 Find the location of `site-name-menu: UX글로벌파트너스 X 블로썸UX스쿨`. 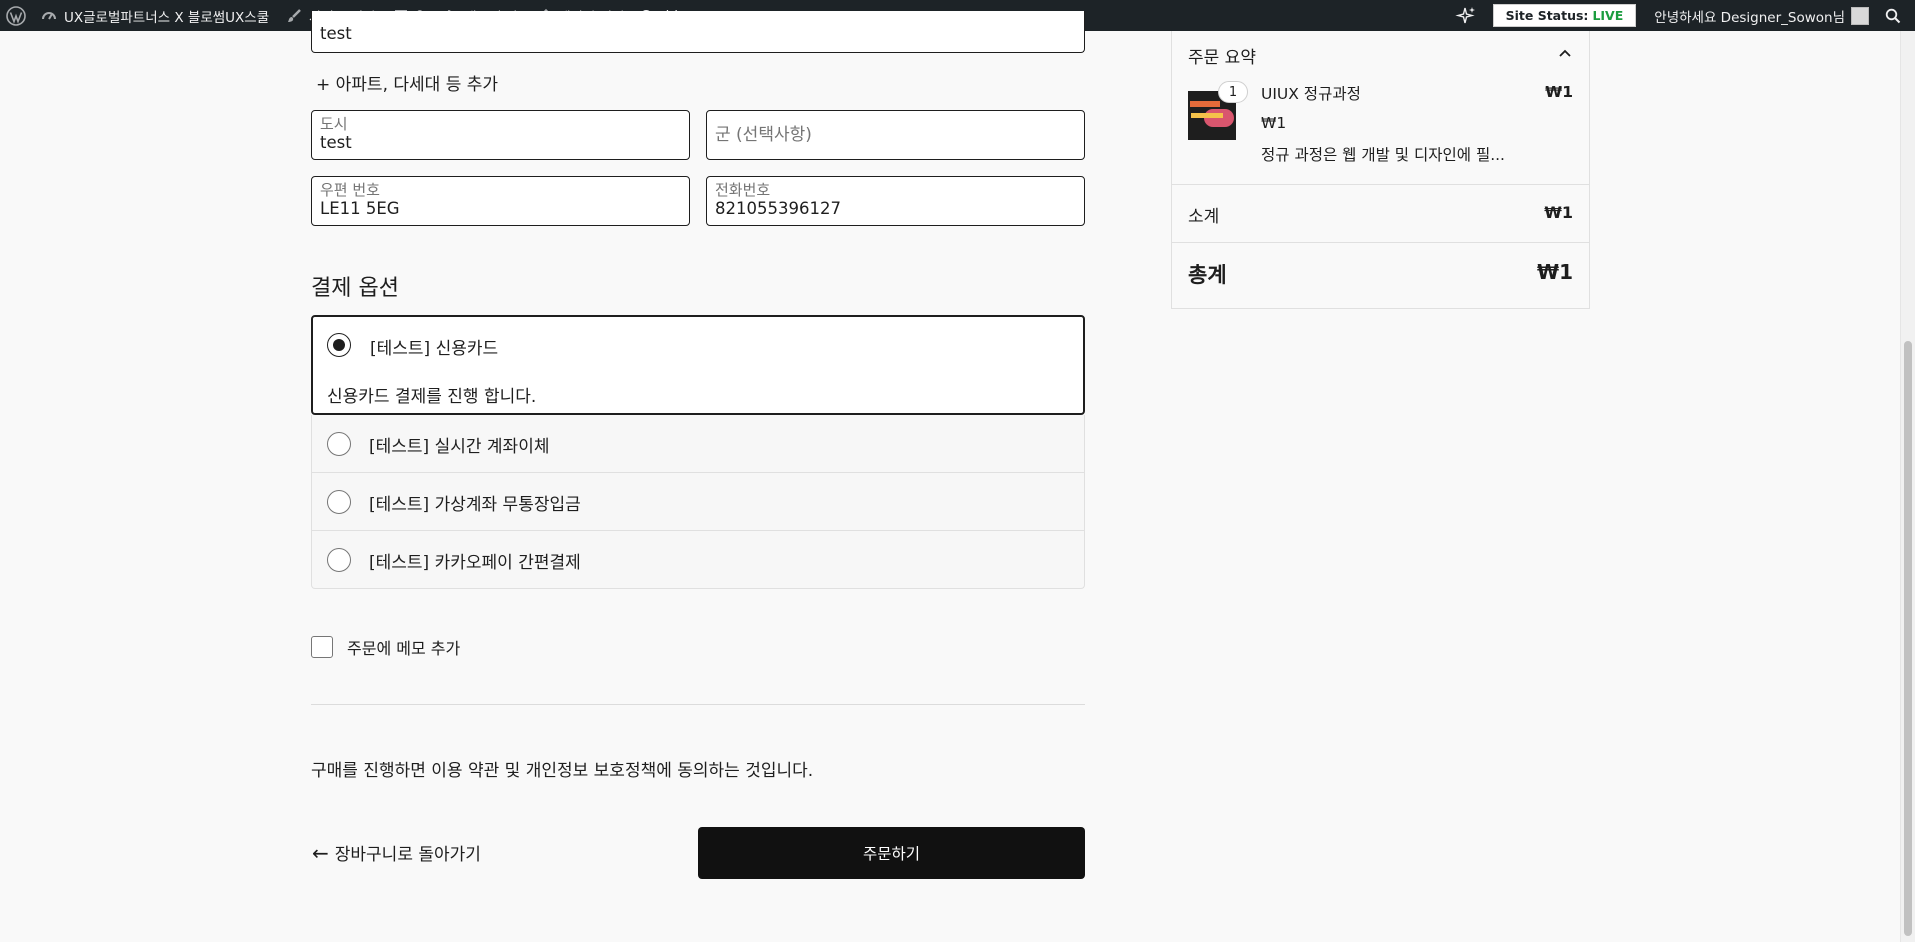

site-name-menu: UX글로벌파트너스 X 블로썸UX스쿨 is located at coordinates (154, 15).